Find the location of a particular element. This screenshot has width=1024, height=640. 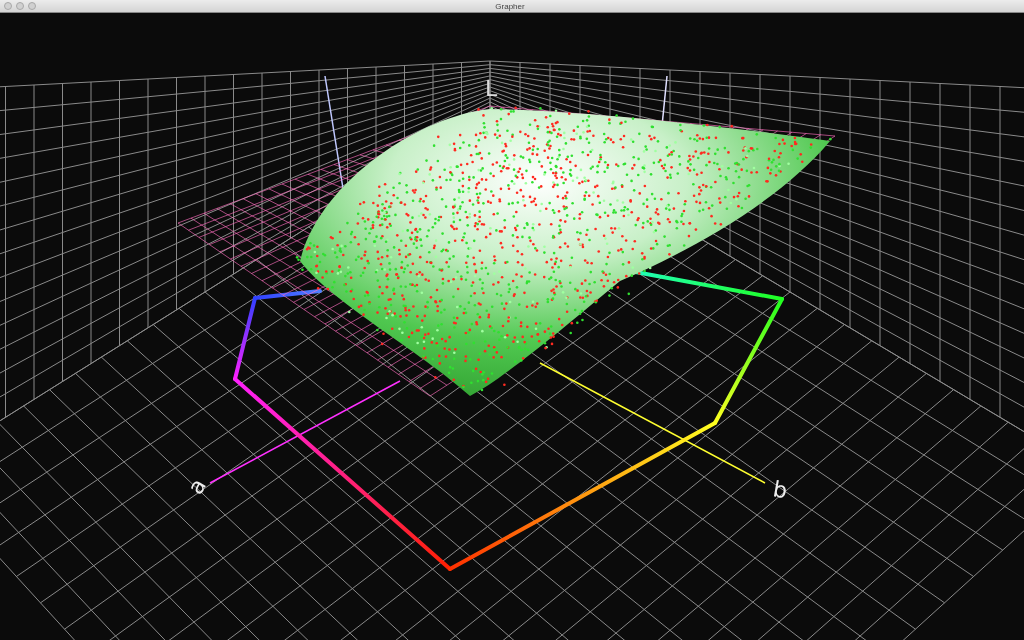

window-title: Grapher is located at coordinates (510, 6).